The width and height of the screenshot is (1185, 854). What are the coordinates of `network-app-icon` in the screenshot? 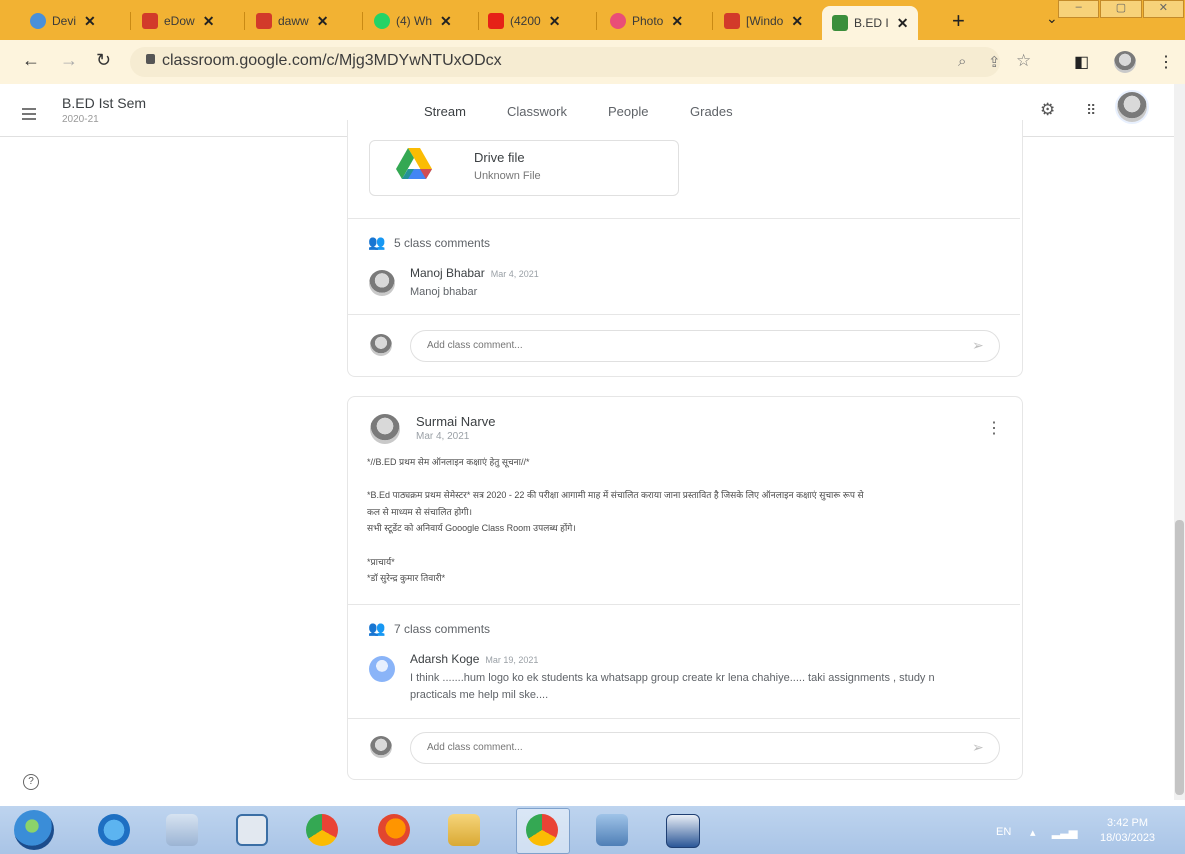 It's located at (182, 830).